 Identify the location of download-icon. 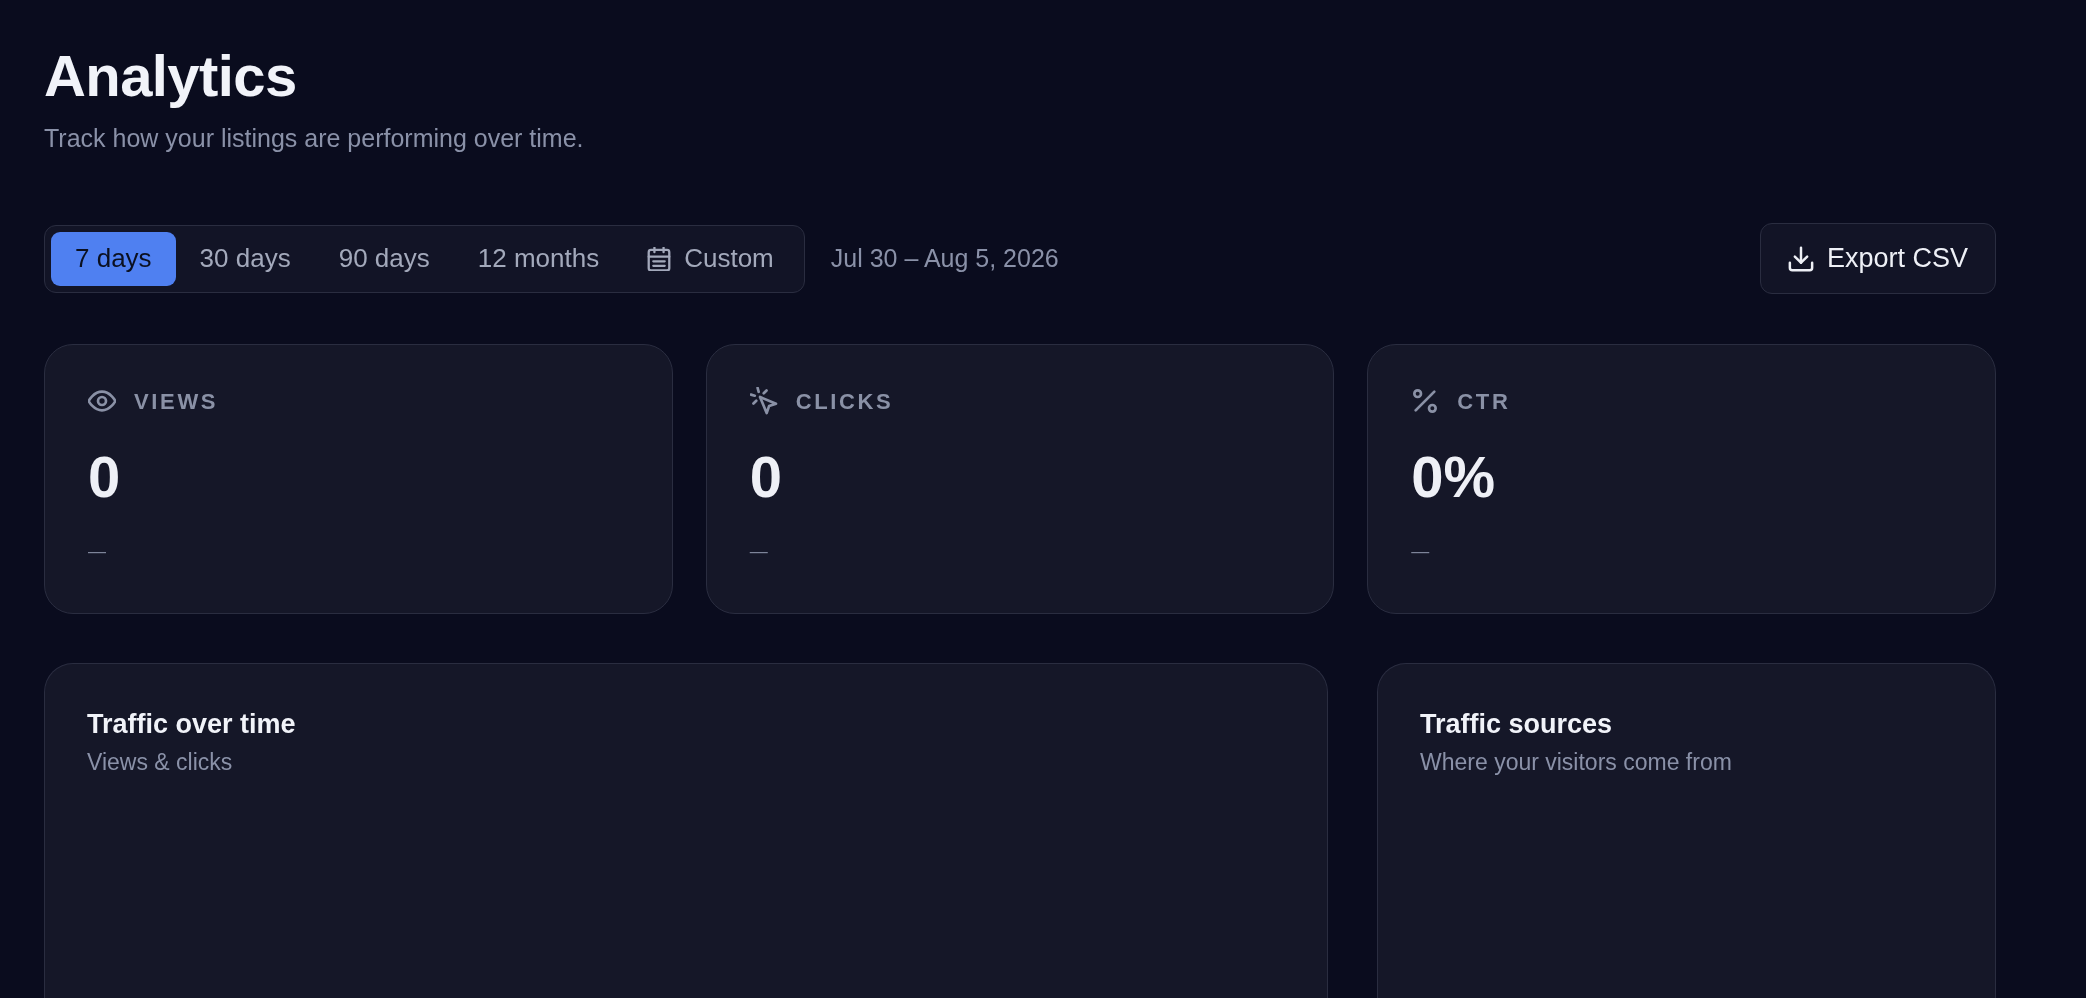
(1800, 258).